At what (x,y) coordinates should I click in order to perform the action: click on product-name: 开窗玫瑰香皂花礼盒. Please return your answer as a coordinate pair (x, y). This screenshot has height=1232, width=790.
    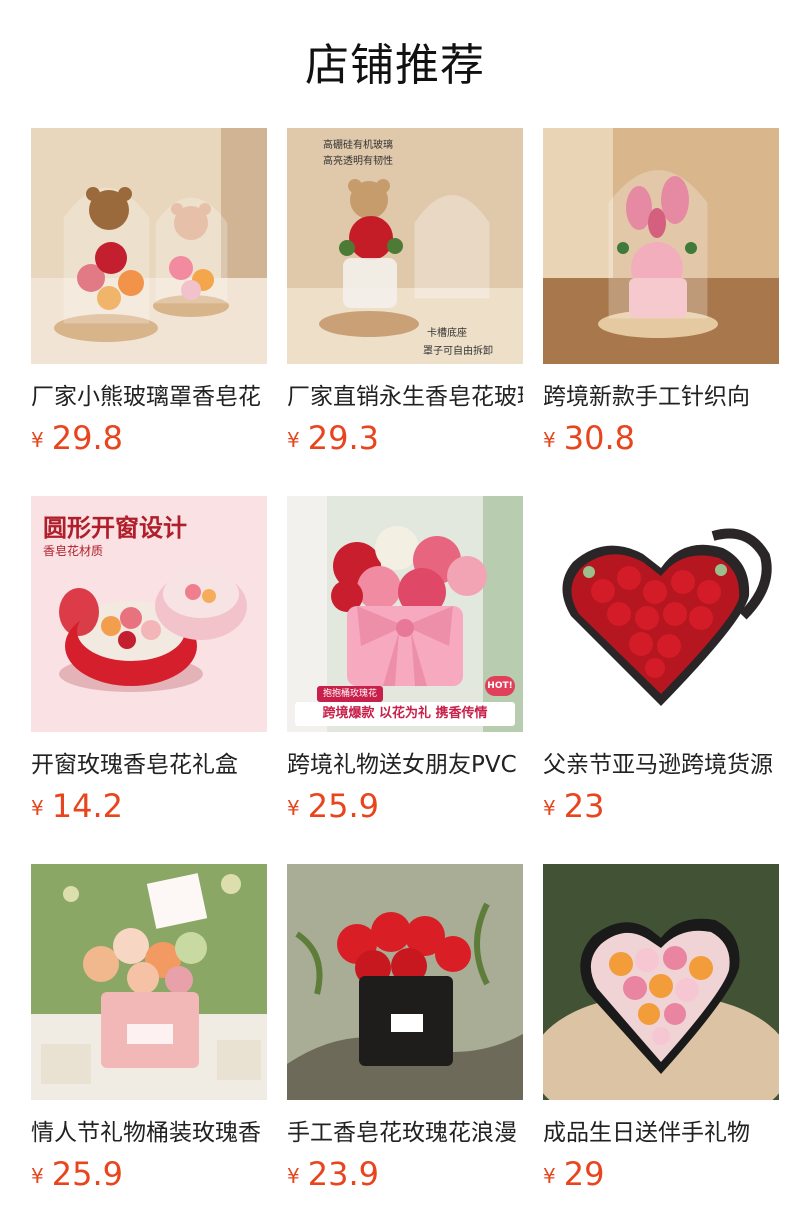
    Looking at the image, I should click on (149, 765).